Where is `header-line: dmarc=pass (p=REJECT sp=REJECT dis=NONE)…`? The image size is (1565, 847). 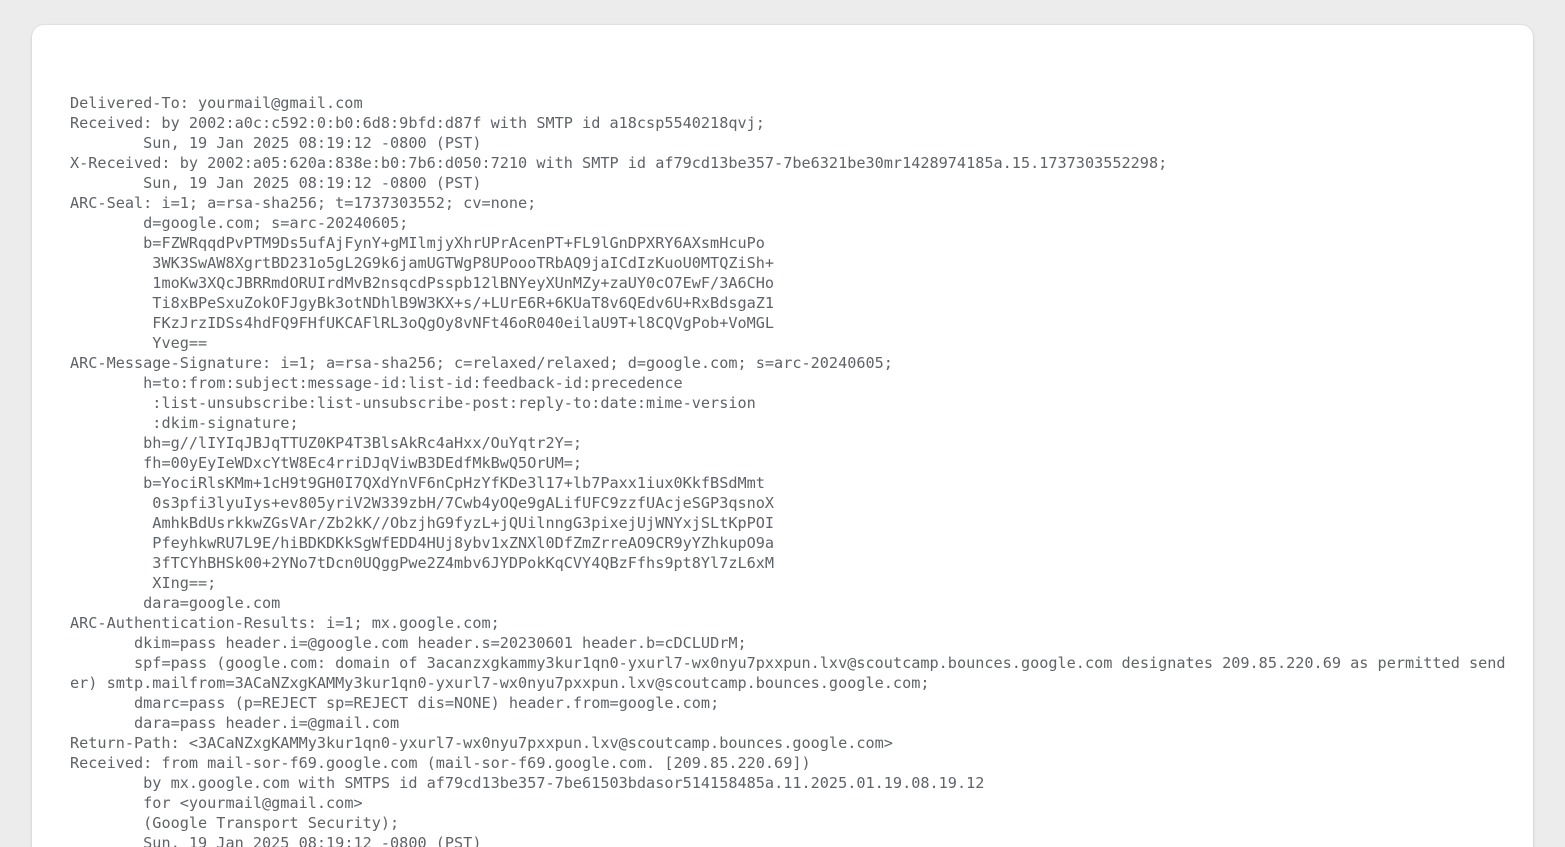 header-line: dmarc=pass (p=REJECT sp=REJECT dis=NONE)… is located at coordinates (395, 703).